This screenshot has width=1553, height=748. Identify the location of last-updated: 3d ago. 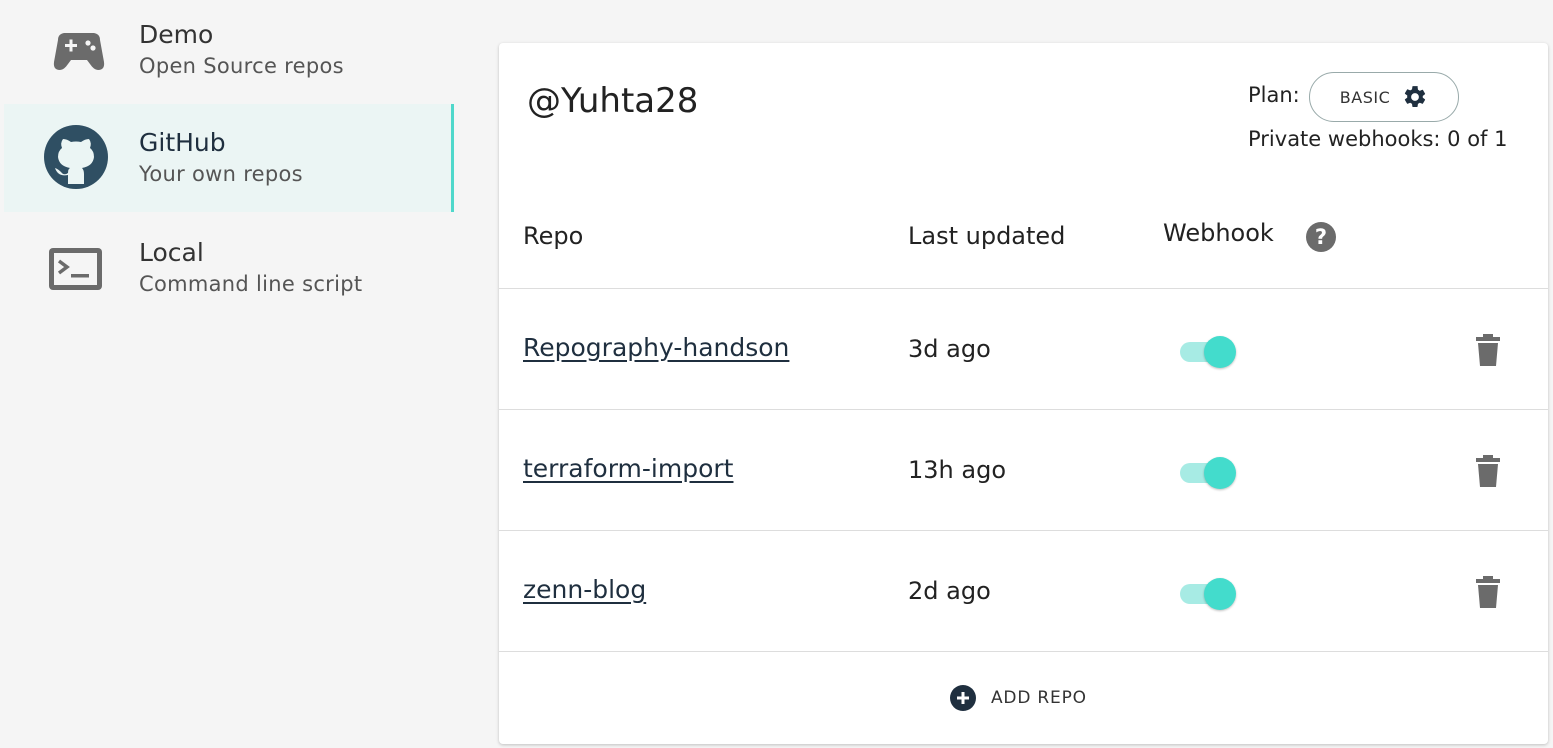
(949, 349).